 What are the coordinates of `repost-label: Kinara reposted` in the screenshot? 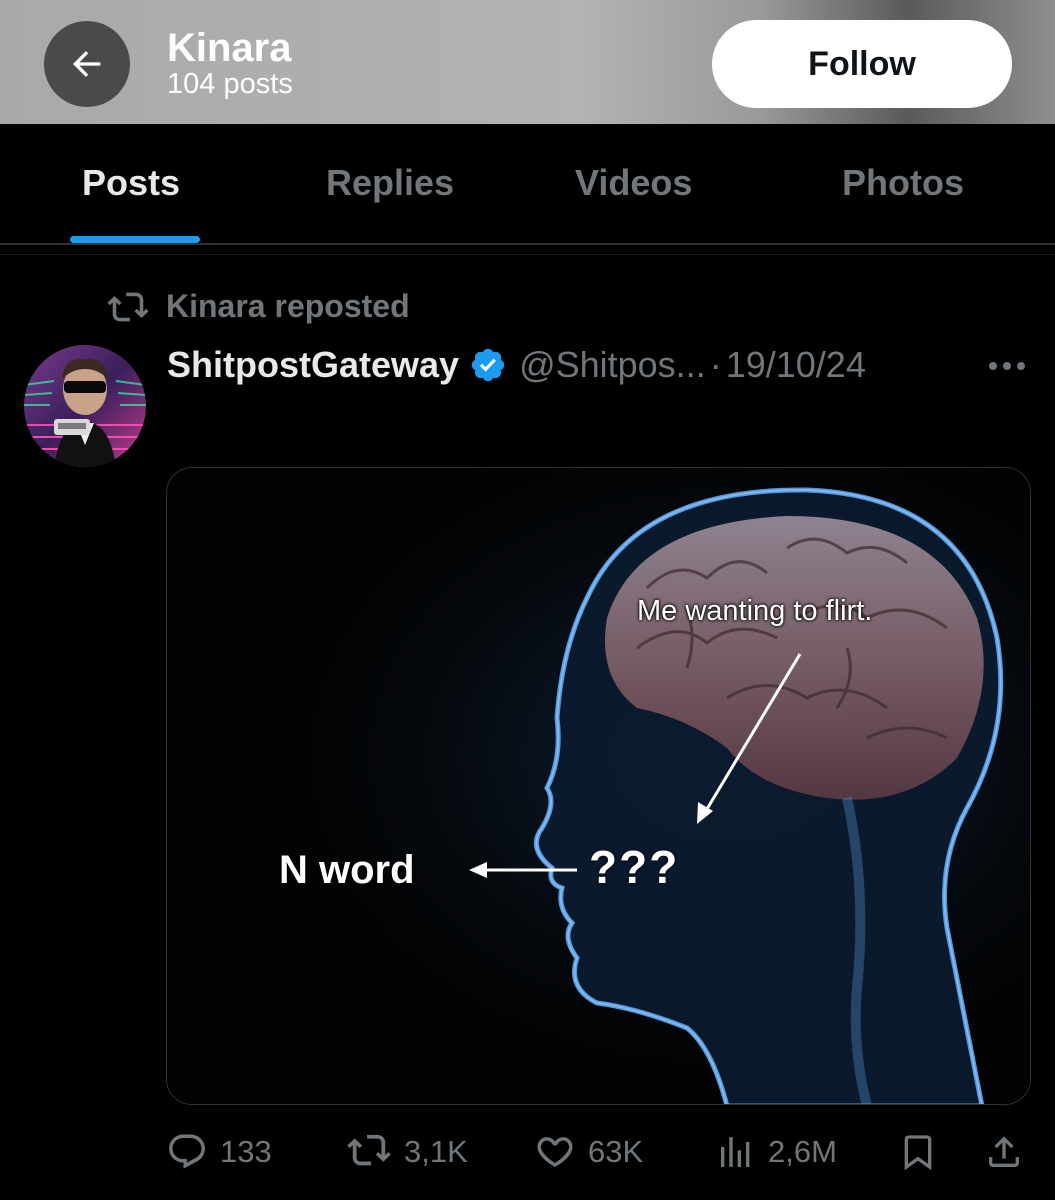 It's located at (288, 306).